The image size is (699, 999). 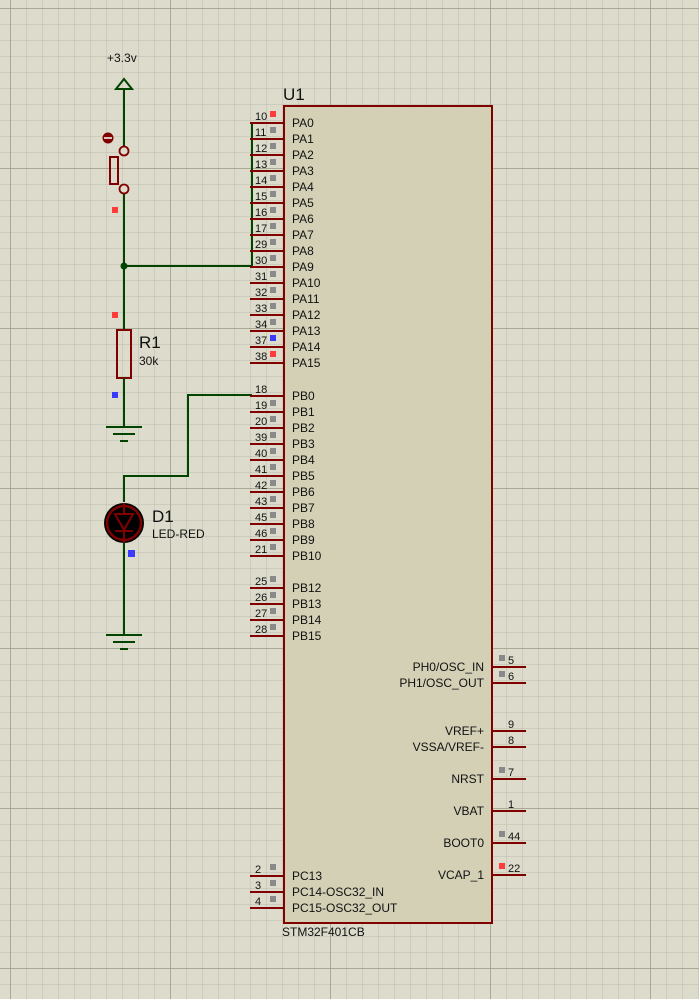 I want to click on resistor-r1: R1 30k, so click(x=136, y=369).